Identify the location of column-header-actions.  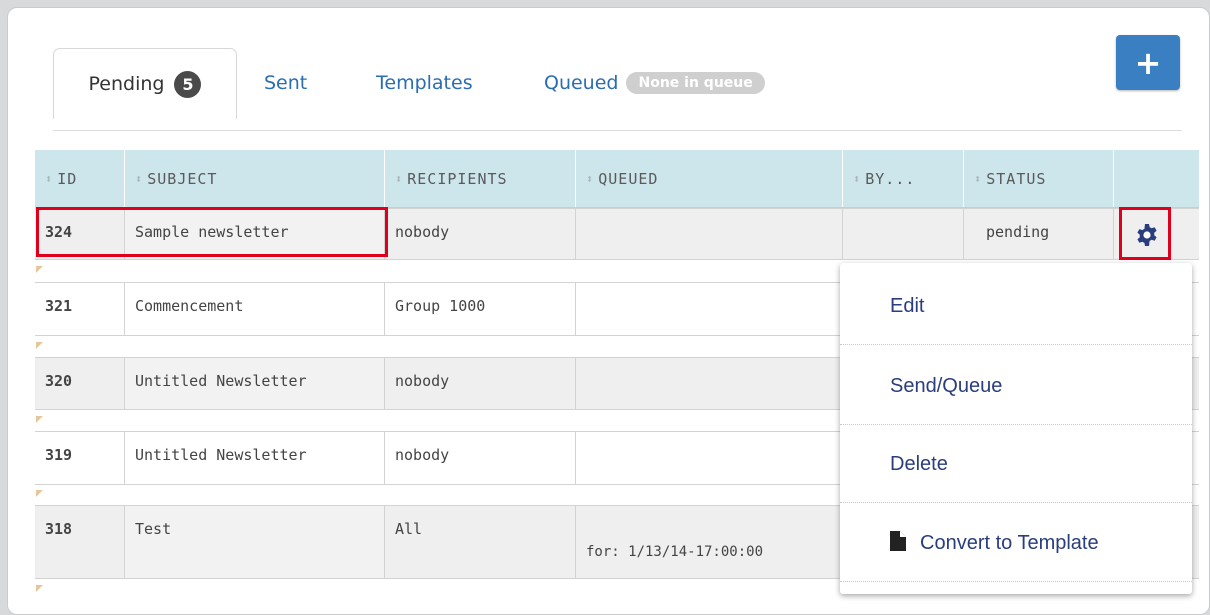
(1156, 178).